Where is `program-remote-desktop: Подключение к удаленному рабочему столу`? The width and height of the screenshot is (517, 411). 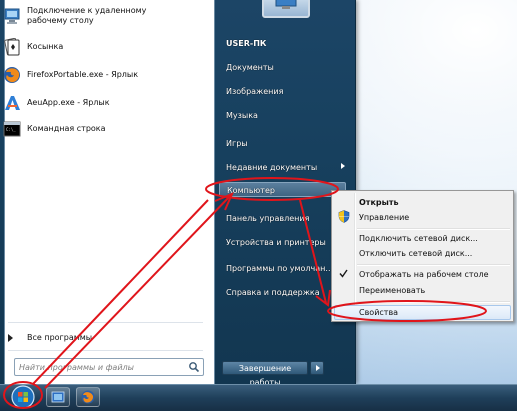
program-remote-desktop: Подключение к удаленному рабочему столу is located at coordinates (103, 16).